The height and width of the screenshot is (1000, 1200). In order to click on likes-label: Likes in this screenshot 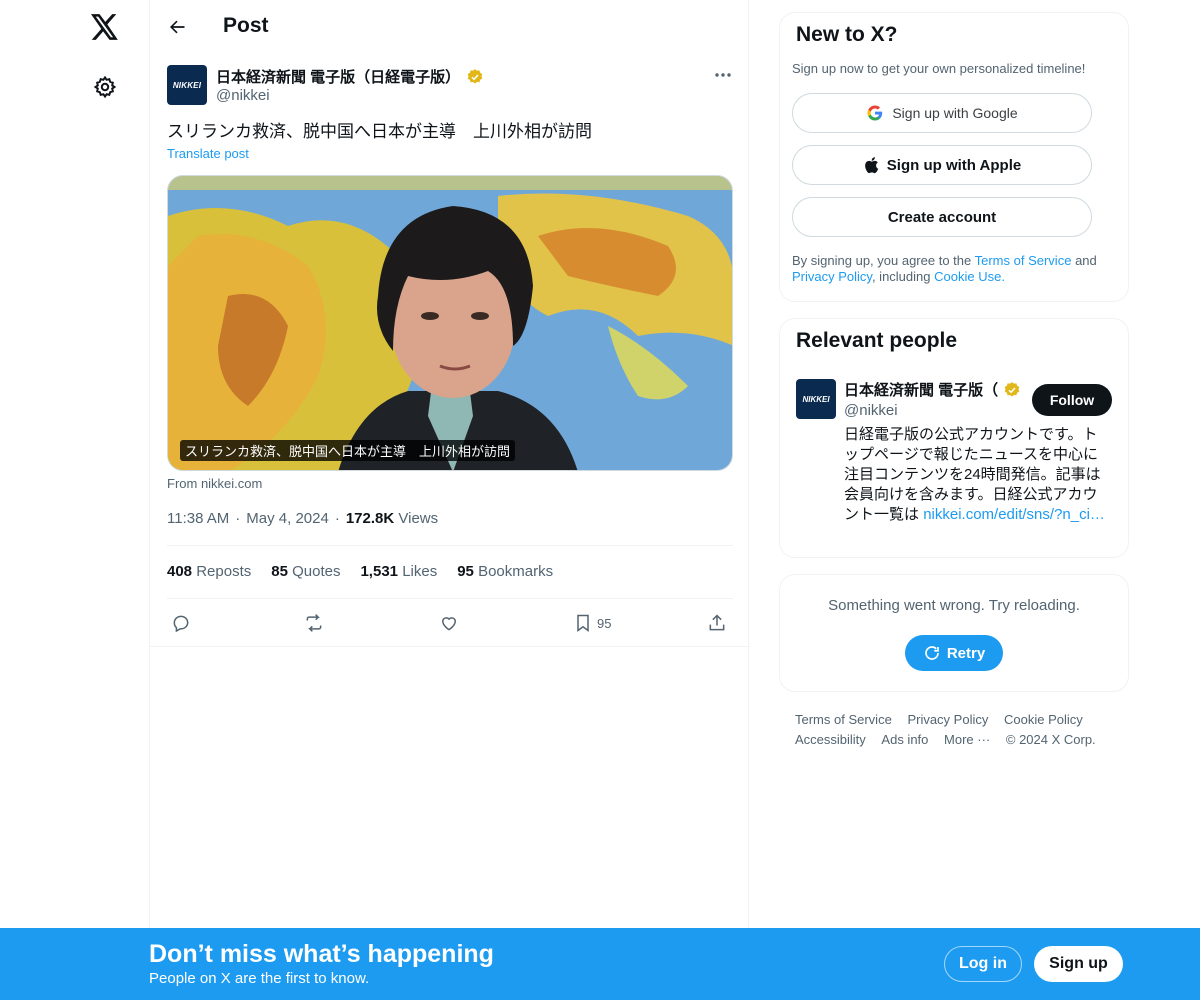, I will do `click(420, 571)`.